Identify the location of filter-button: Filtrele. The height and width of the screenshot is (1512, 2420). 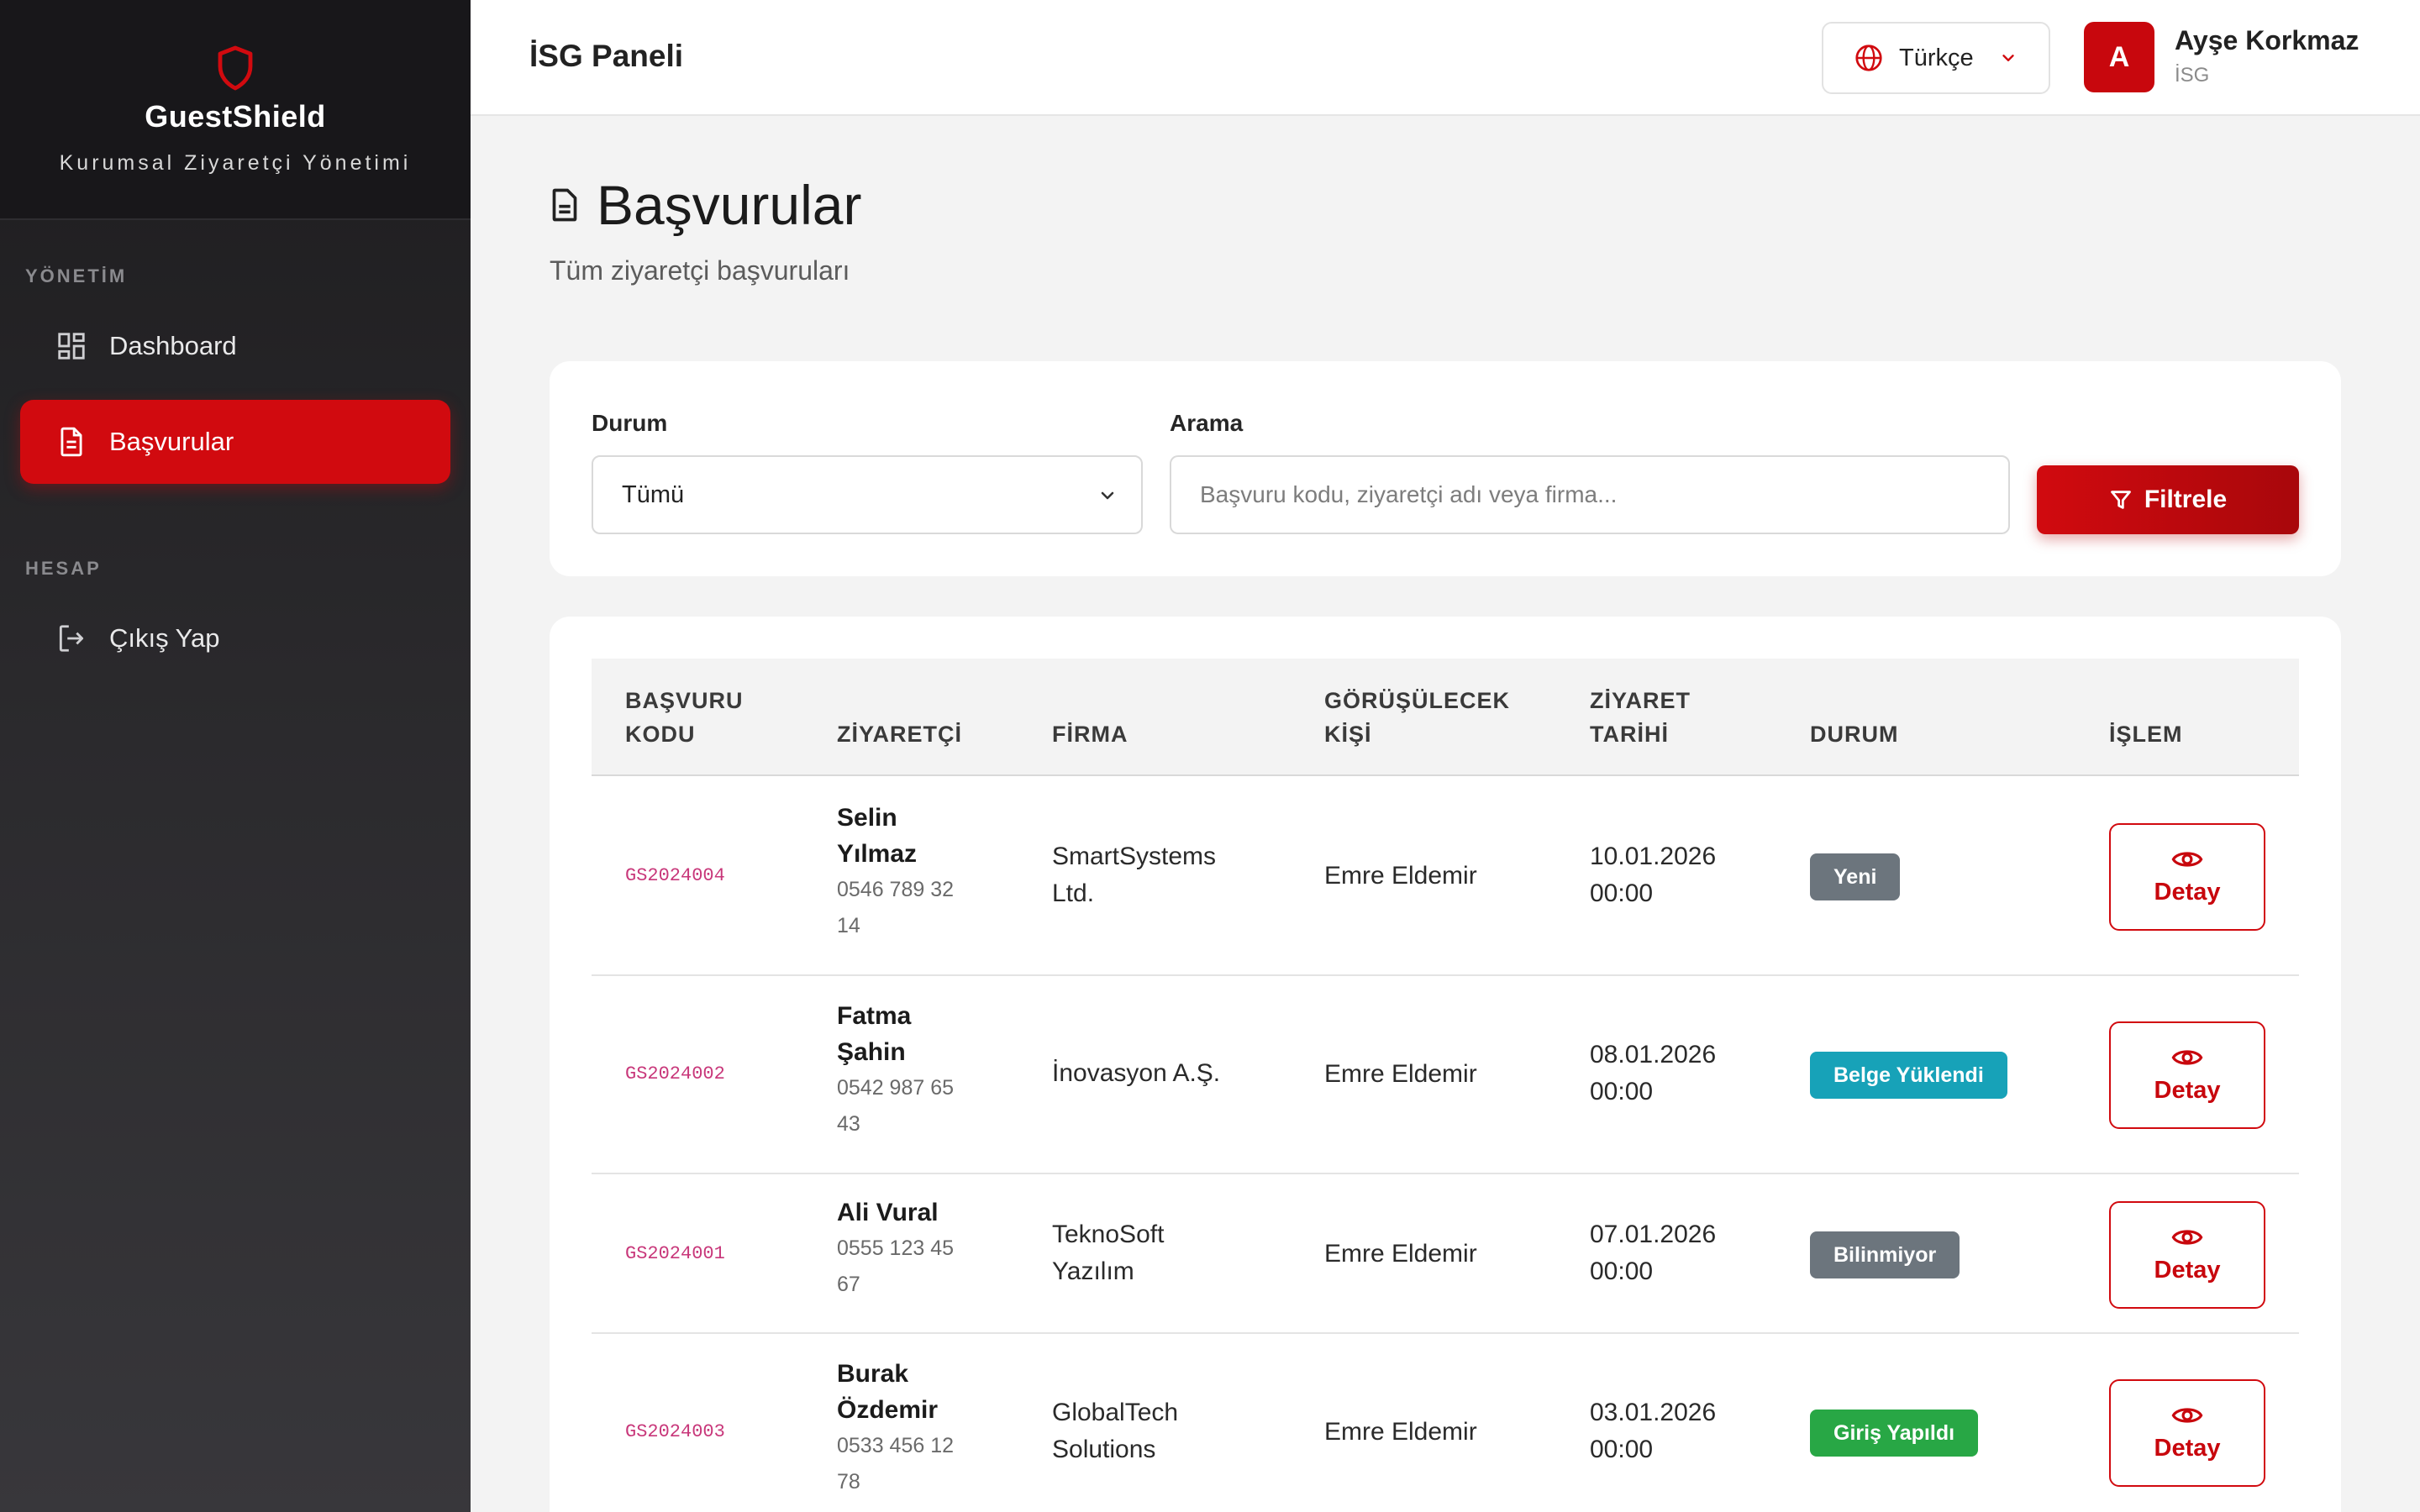
(2168, 499).